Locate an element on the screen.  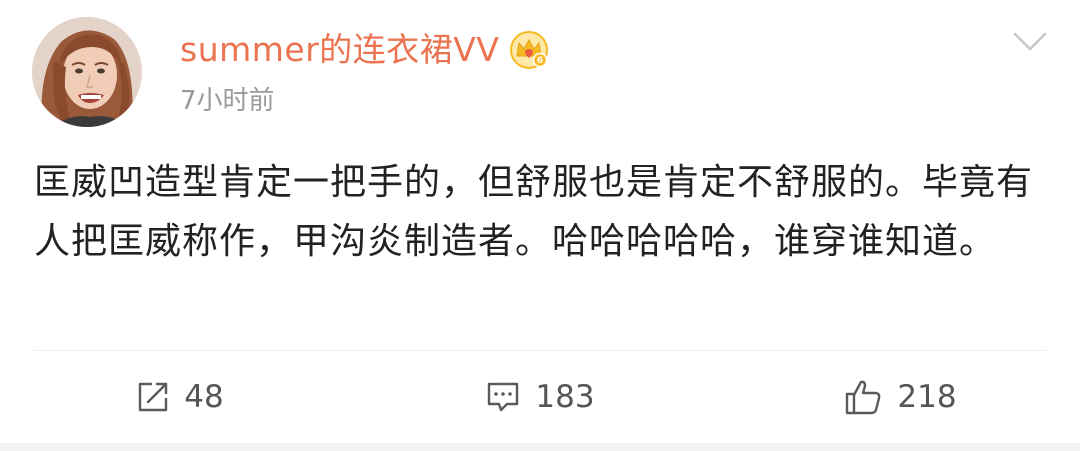
username-row: summer的连衣裙VV 6 is located at coordinates (364, 50).